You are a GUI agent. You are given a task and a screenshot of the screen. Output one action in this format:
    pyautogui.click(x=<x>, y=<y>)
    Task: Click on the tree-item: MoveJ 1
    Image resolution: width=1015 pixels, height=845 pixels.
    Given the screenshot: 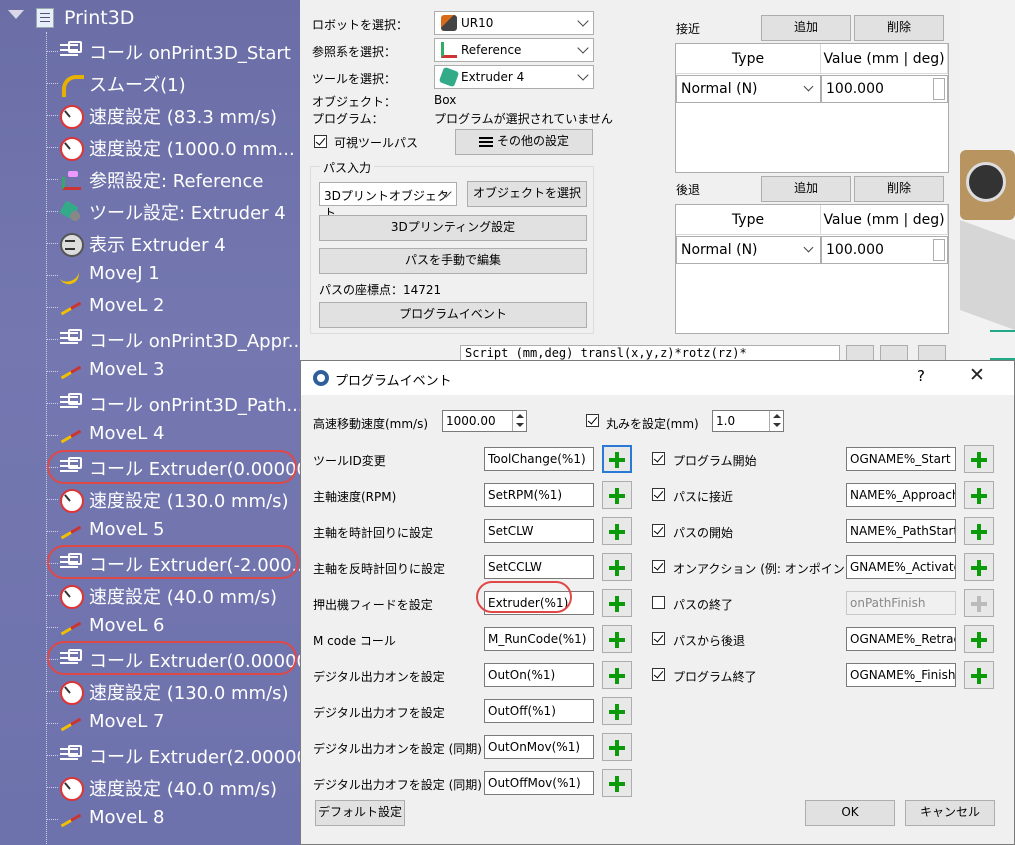 What is the action you would take?
    pyautogui.click(x=173, y=275)
    